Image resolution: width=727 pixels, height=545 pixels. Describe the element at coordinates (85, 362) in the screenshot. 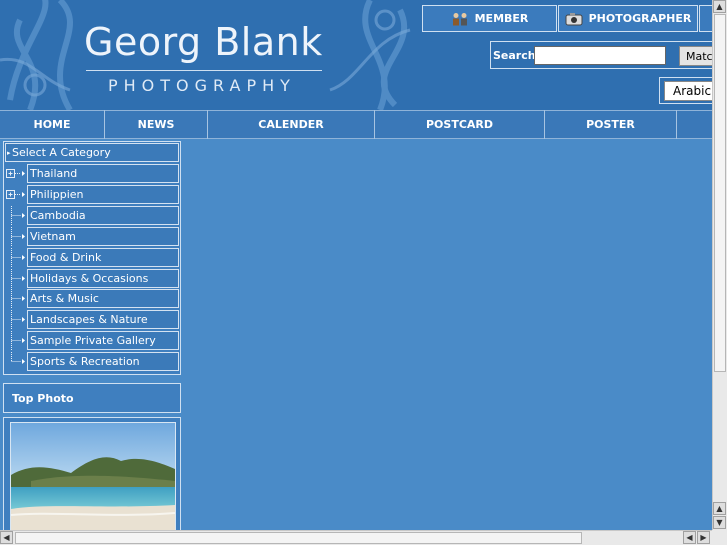

I see `category-label: Sports & Recreation` at that location.